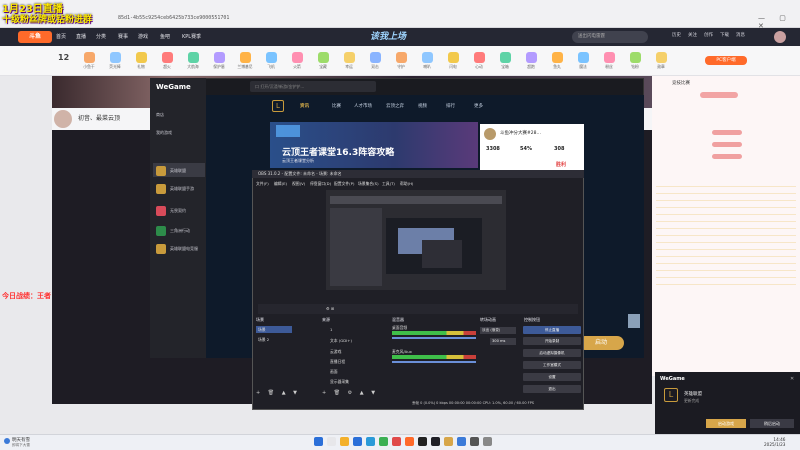 This screenshot has height=450, width=800. What do you see at coordinates (339, 382) in the screenshot?
I see `source-item: 显示器采集` at bounding box center [339, 382].